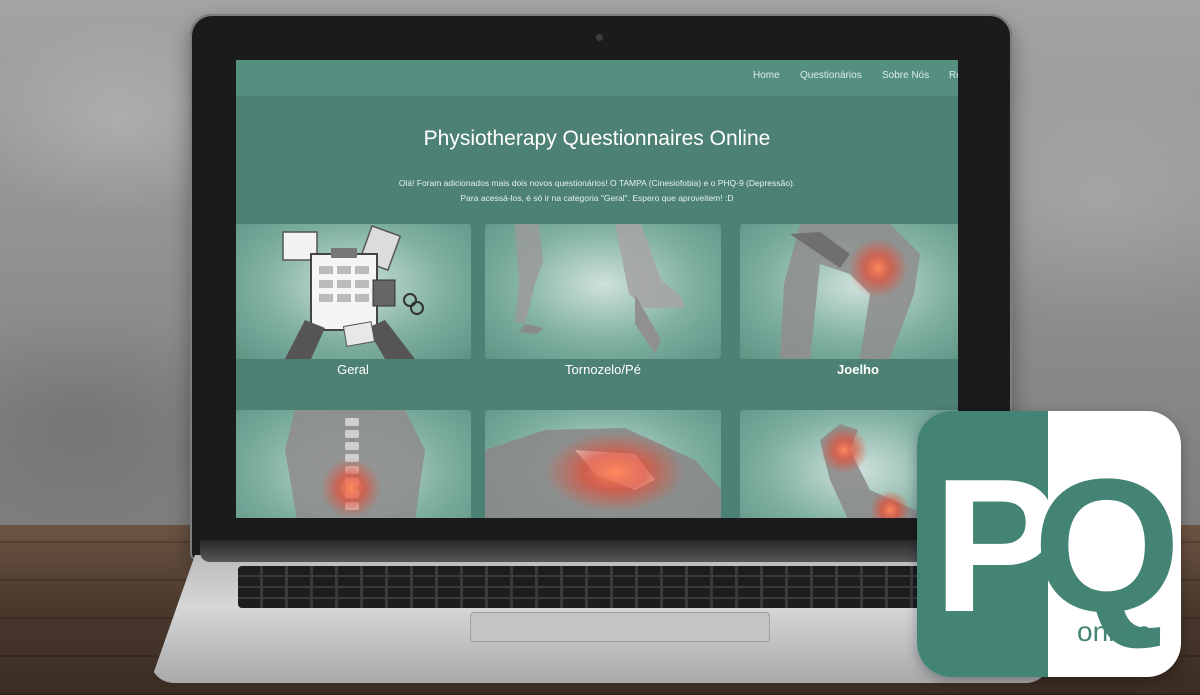 This screenshot has height=695, width=1200. What do you see at coordinates (905, 75) in the screenshot?
I see `nav-sobre-nos-link: Sobre Nós` at bounding box center [905, 75].